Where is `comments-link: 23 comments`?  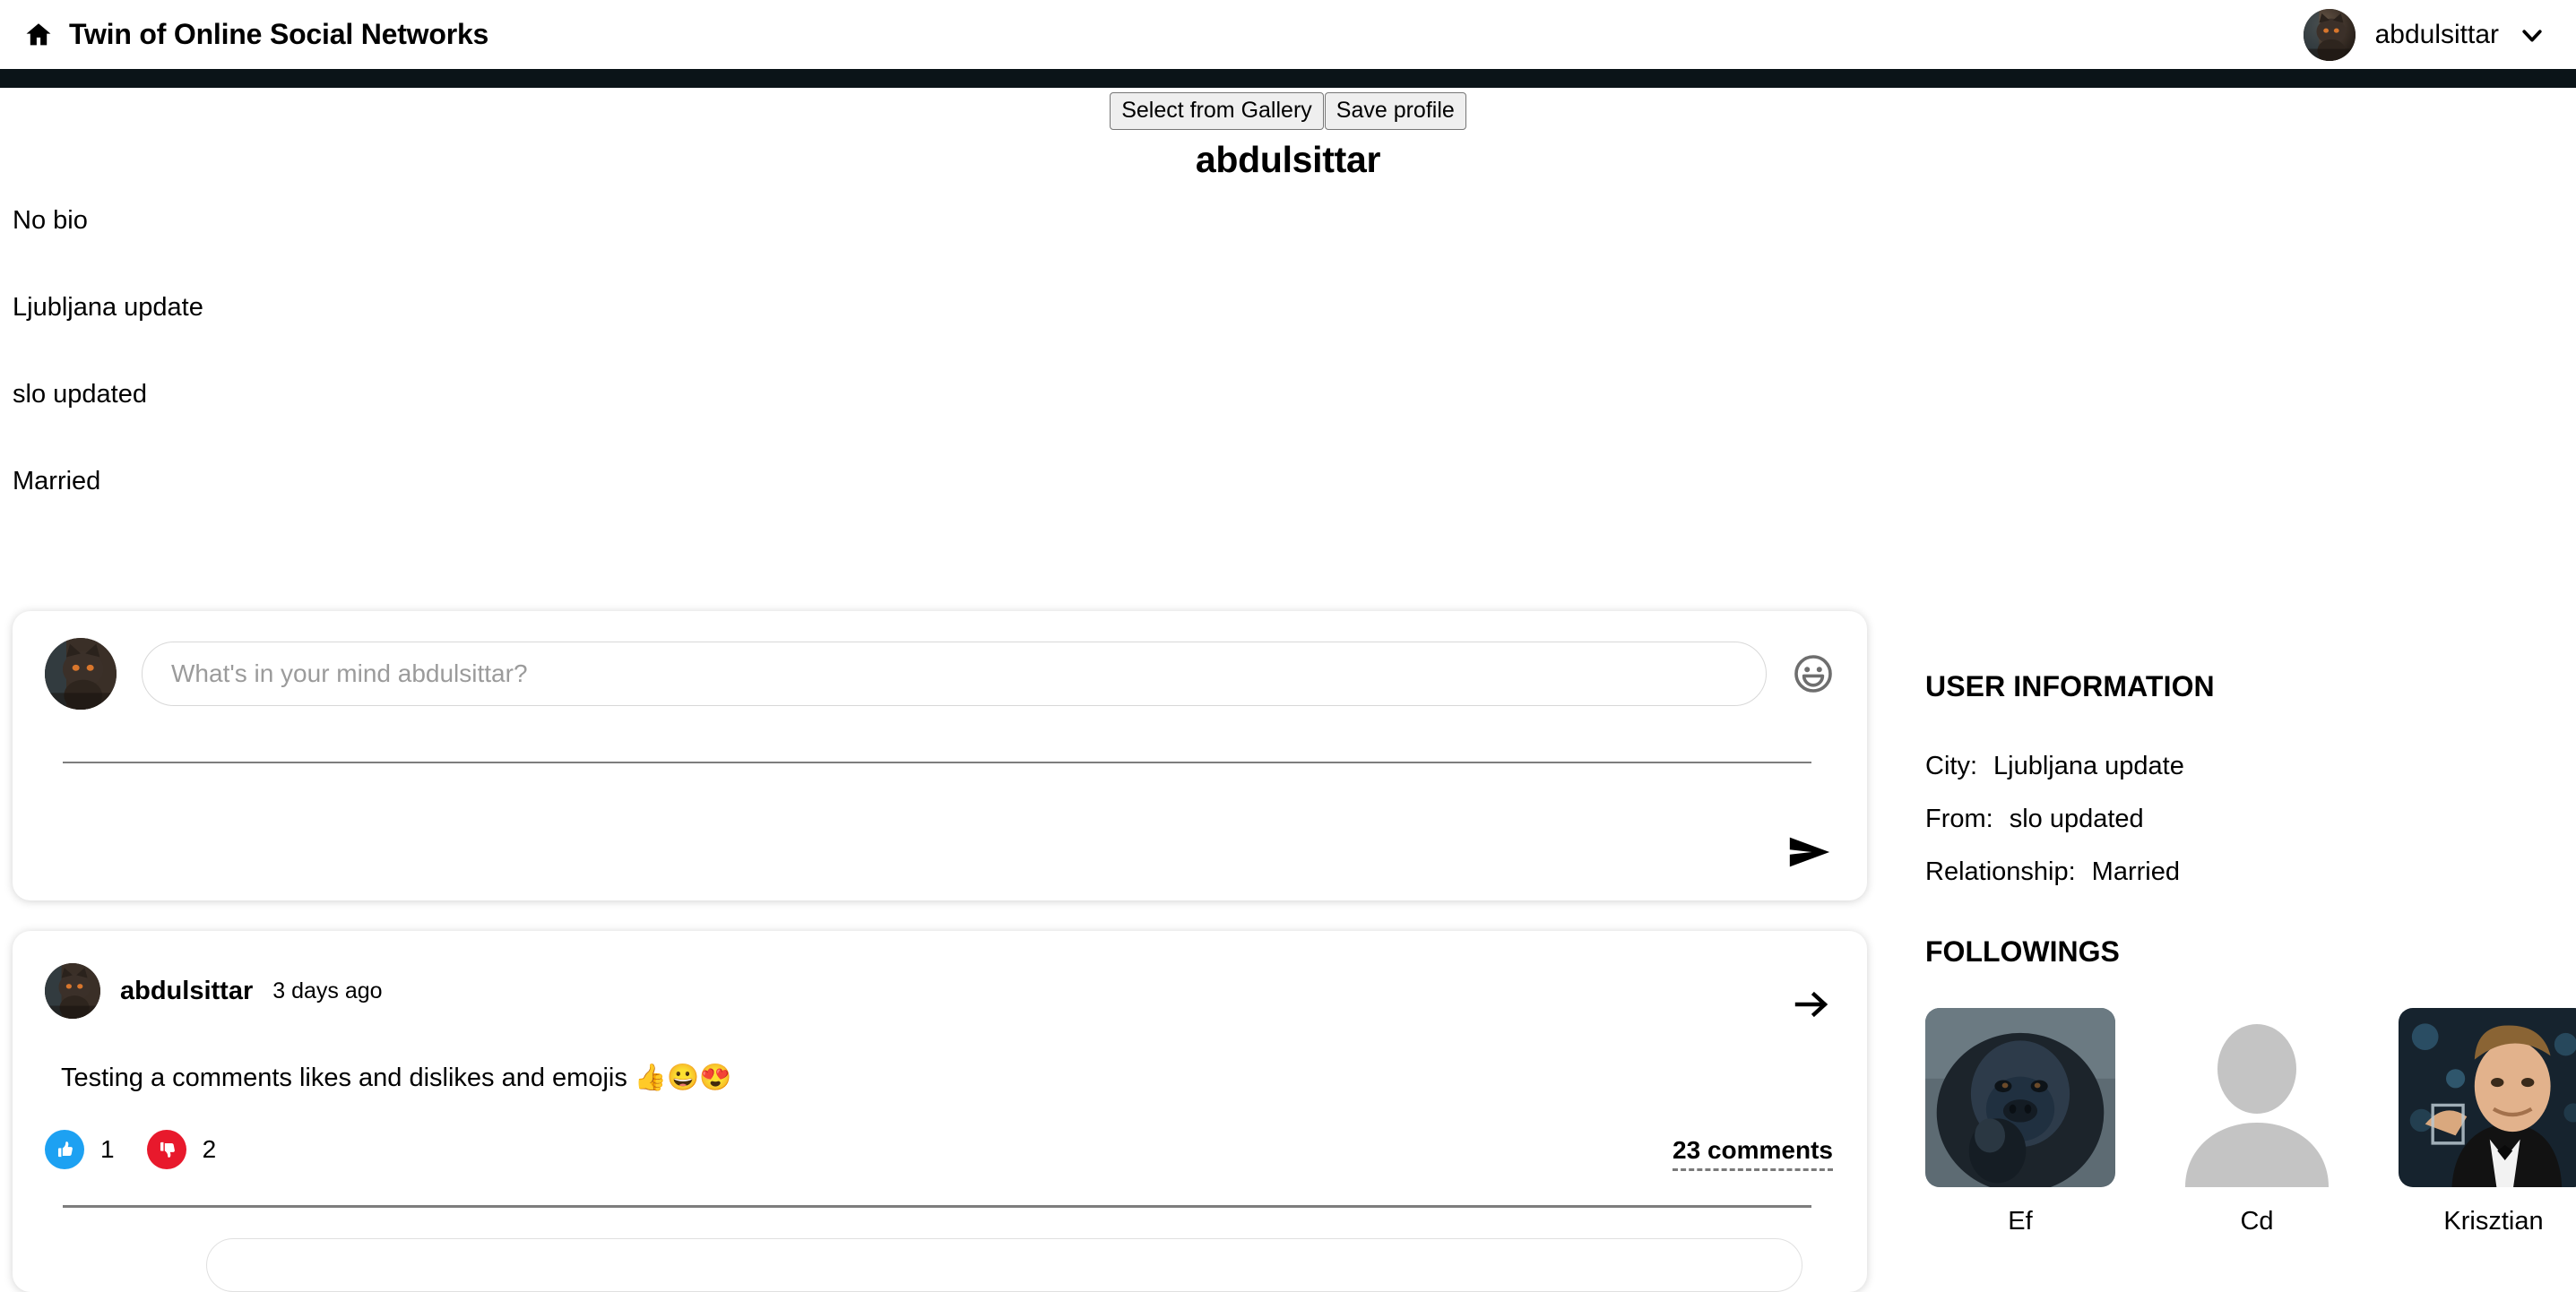 comments-link: 23 comments is located at coordinates (1753, 1154).